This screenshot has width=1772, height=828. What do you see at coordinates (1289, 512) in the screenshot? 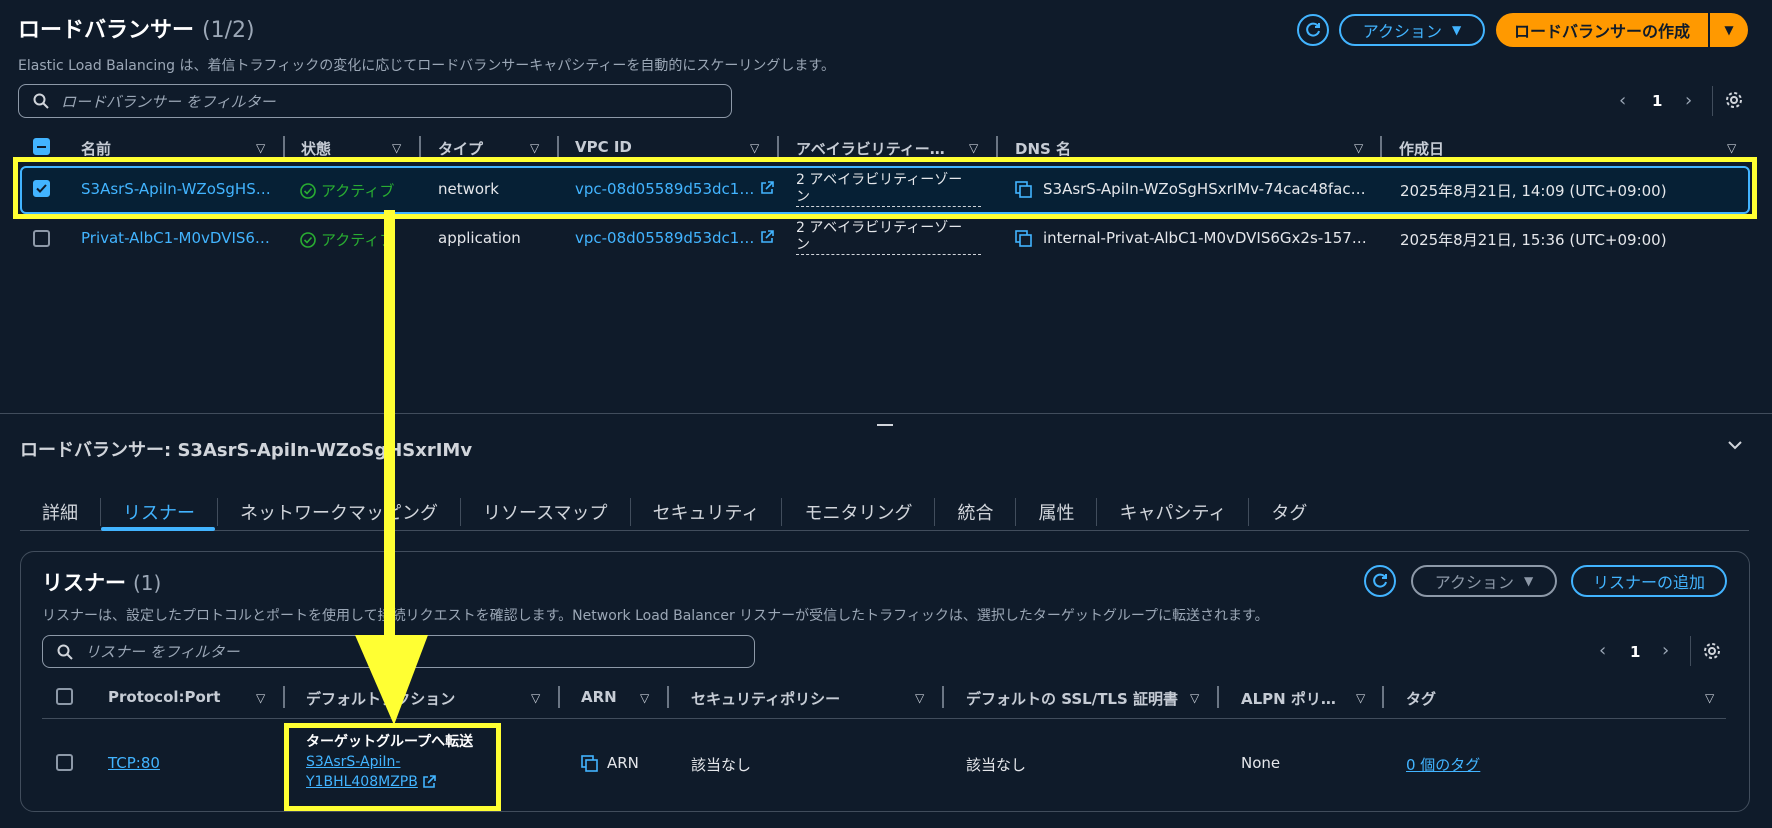
I see `tab-tags: タグ` at bounding box center [1289, 512].